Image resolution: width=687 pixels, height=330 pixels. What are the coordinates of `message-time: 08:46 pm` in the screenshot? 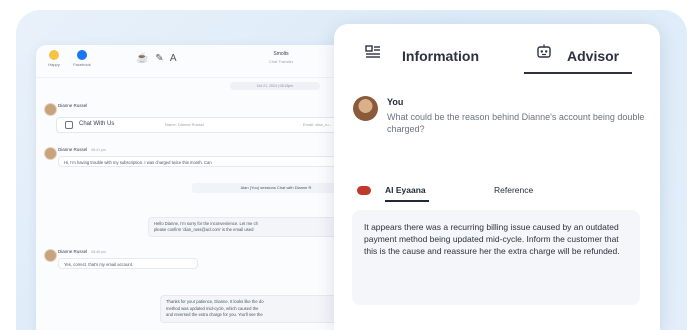 It's located at (98, 252).